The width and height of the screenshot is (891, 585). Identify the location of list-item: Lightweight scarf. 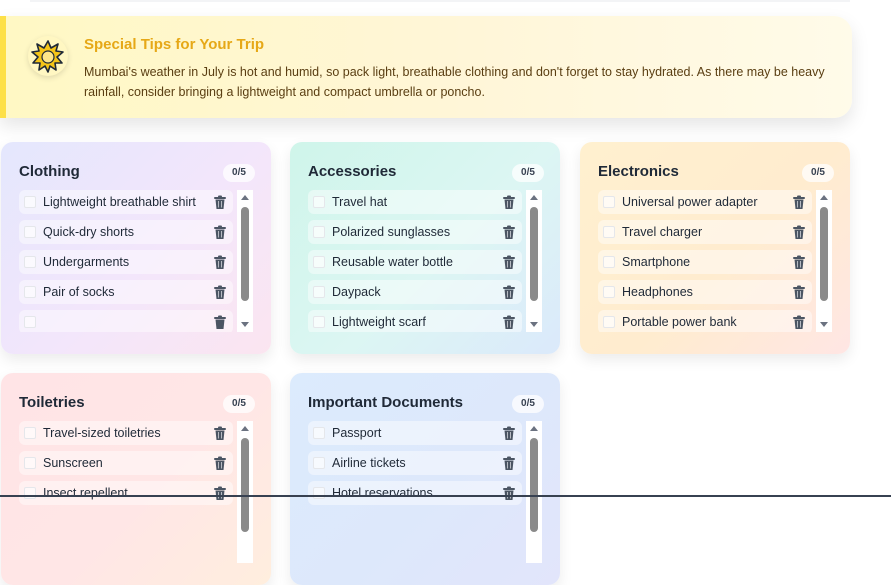
(415, 321).